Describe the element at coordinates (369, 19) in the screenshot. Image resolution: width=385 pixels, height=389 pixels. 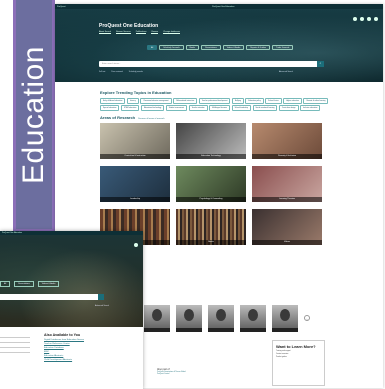
I see `folder-icon` at that location.